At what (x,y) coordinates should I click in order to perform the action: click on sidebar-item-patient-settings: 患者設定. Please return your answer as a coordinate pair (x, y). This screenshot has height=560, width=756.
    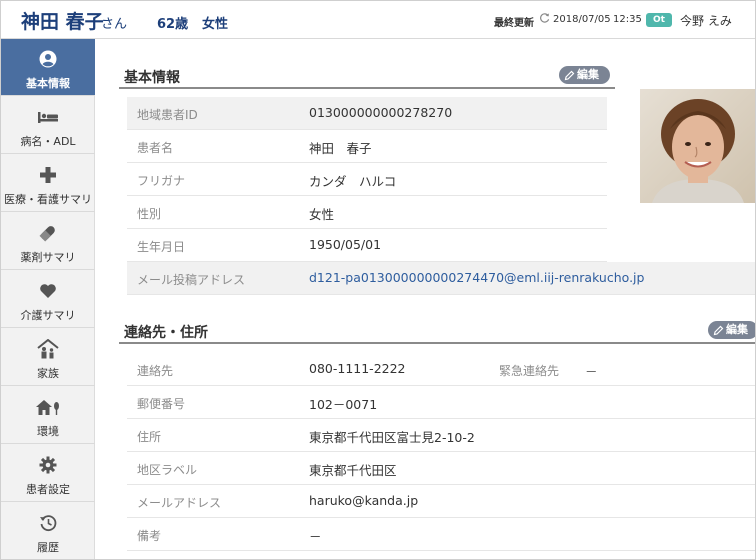
    Looking at the image, I should click on (48, 473).